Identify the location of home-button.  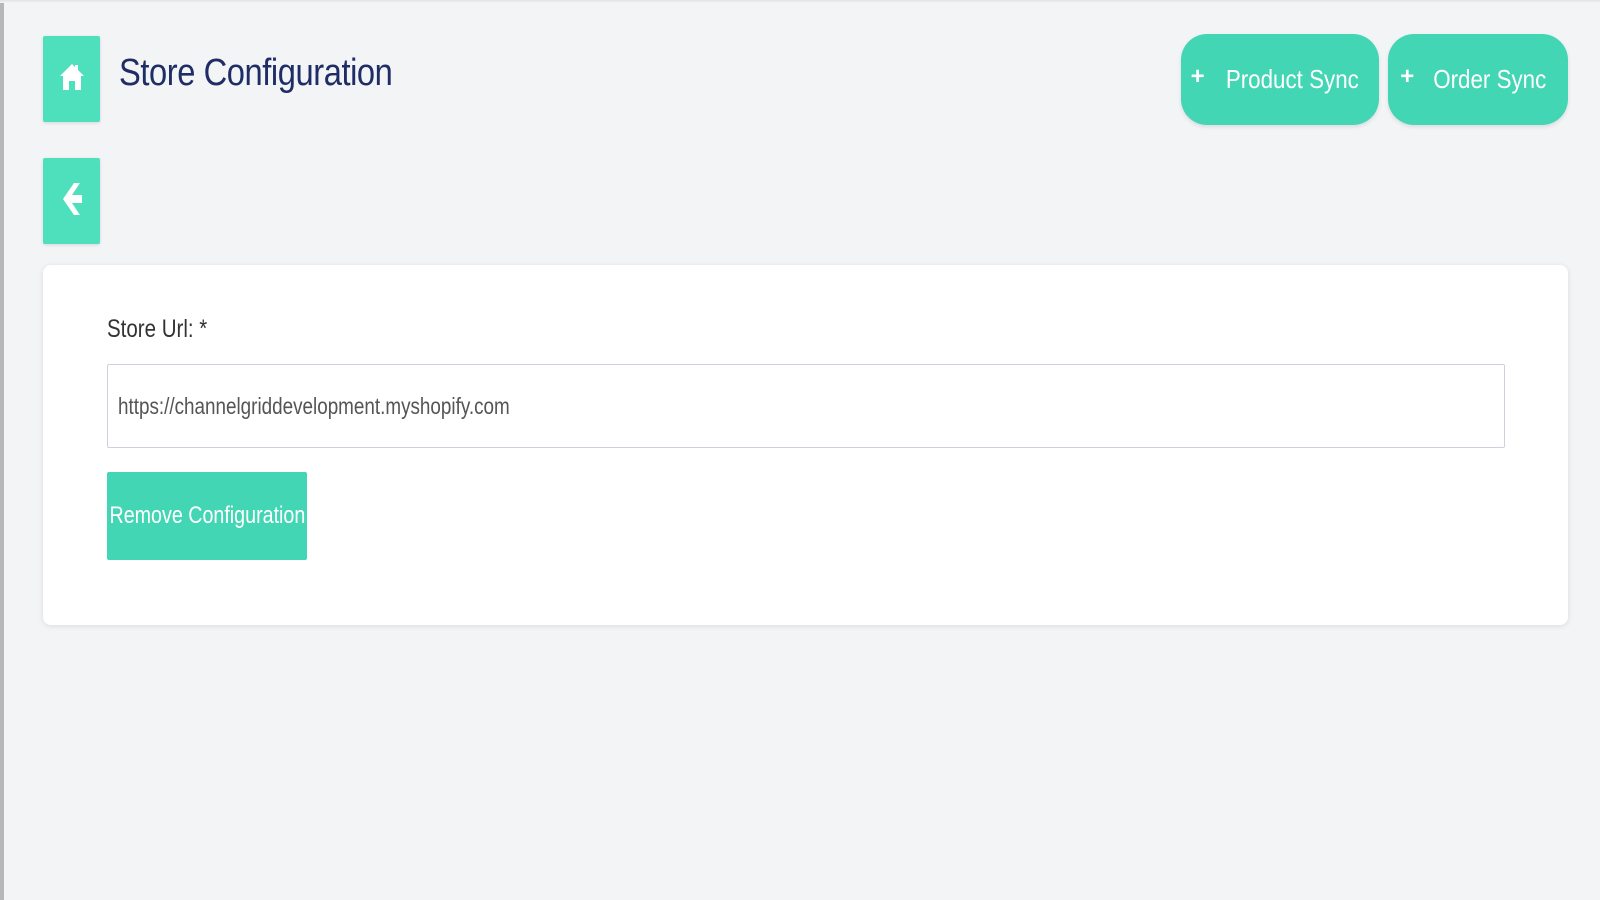
(71, 79).